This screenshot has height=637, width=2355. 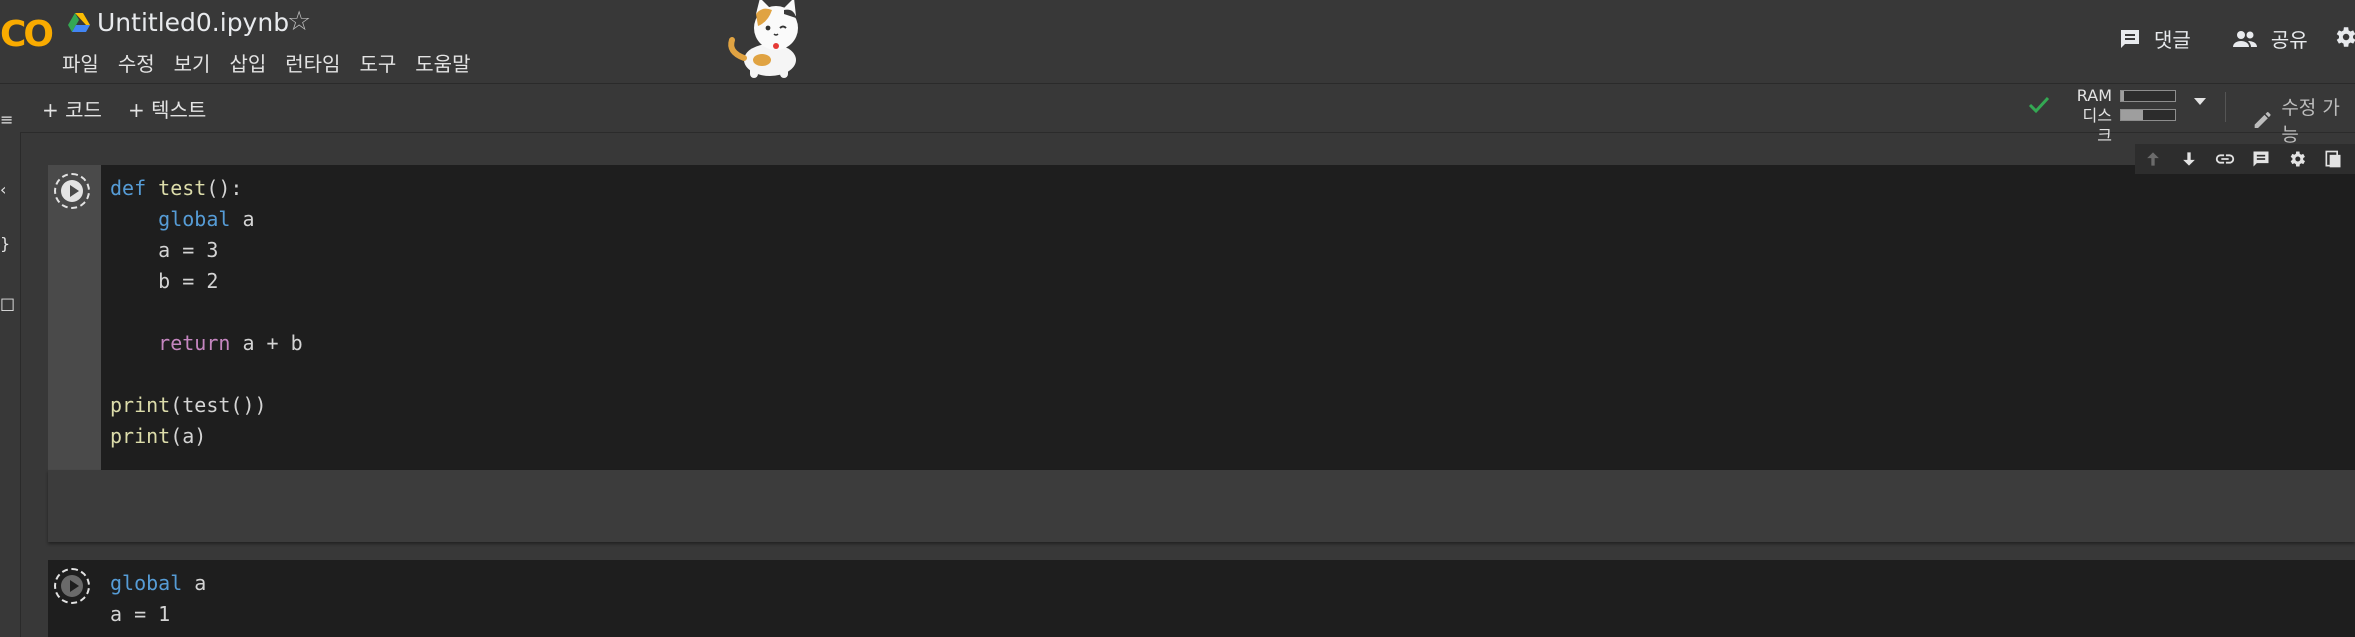 What do you see at coordinates (158, 436) in the screenshot?
I see `code-line: print(a)` at bounding box center [158, 436].